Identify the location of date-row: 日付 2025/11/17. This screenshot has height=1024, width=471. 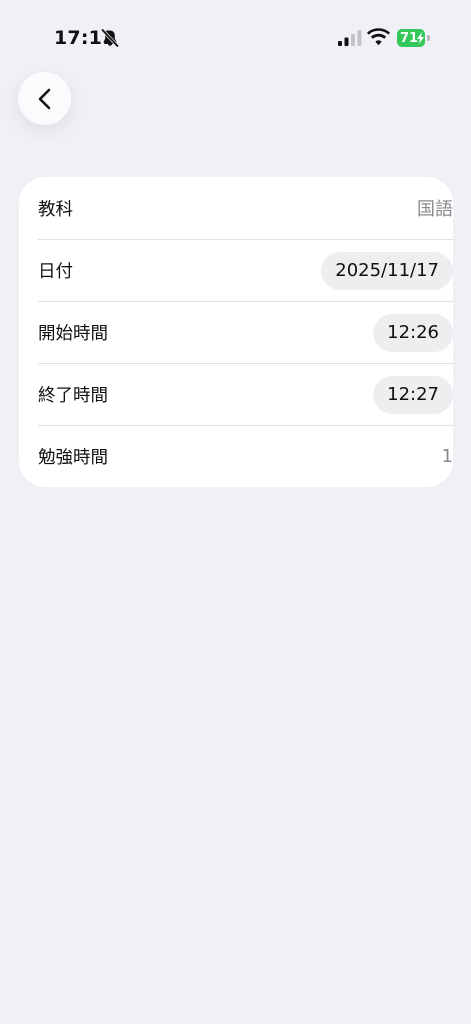
(245, 270).